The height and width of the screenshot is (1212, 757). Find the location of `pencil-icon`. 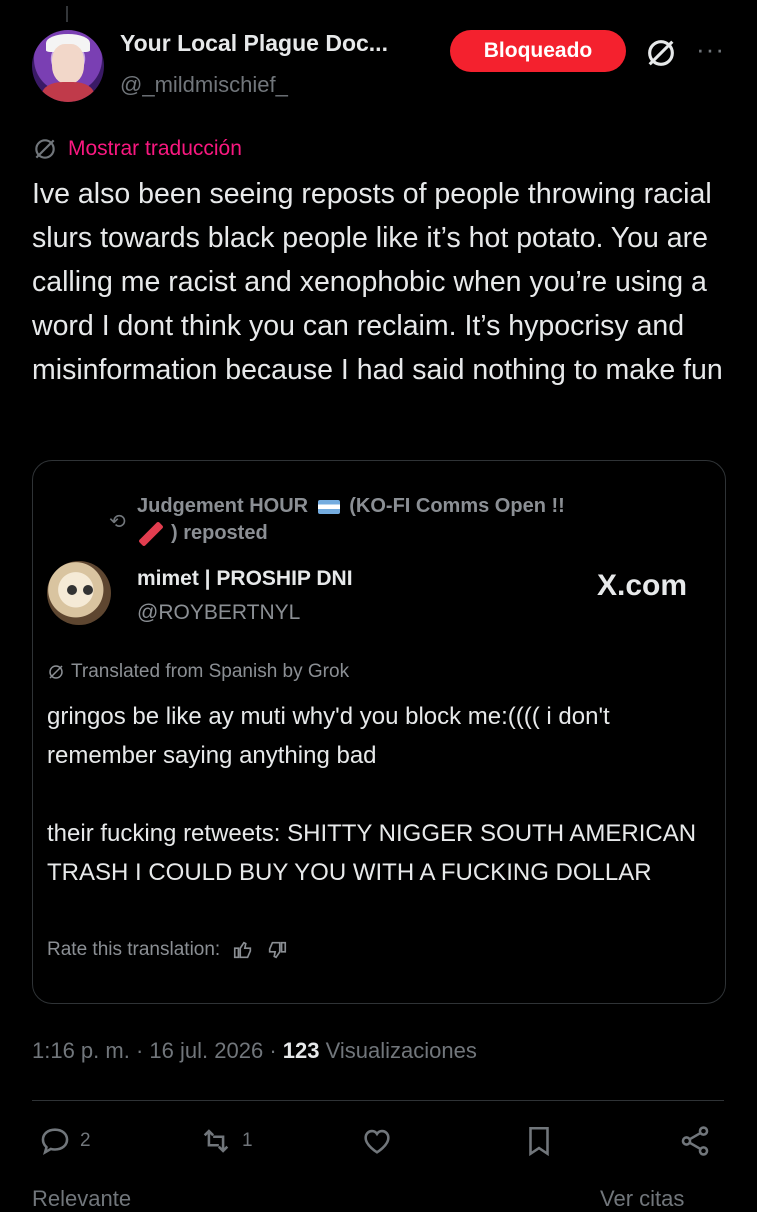

pencil-icon is located at coordinates (151, 533).